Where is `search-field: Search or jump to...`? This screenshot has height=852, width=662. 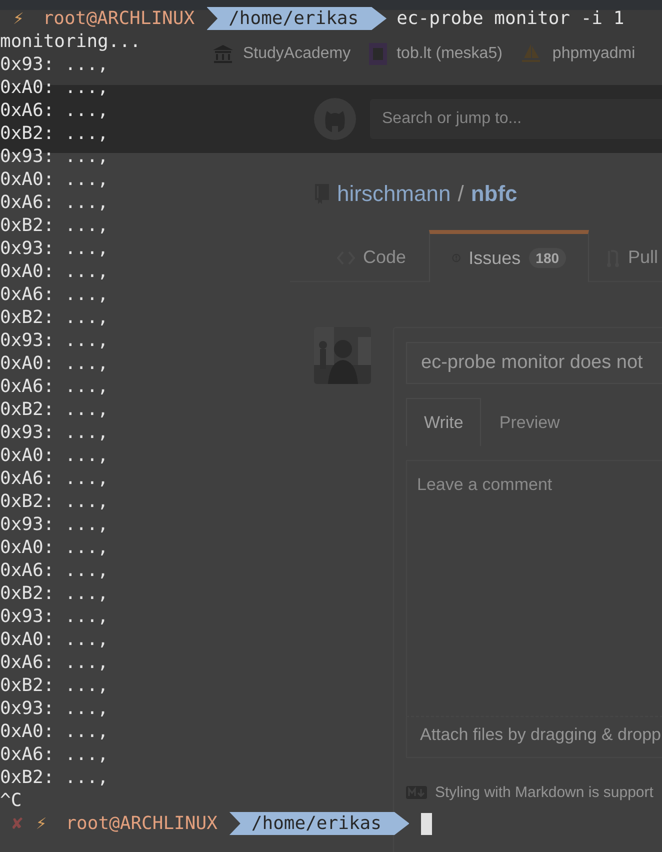 search-field: Search or jump to... is located at coordinates (516, 119).